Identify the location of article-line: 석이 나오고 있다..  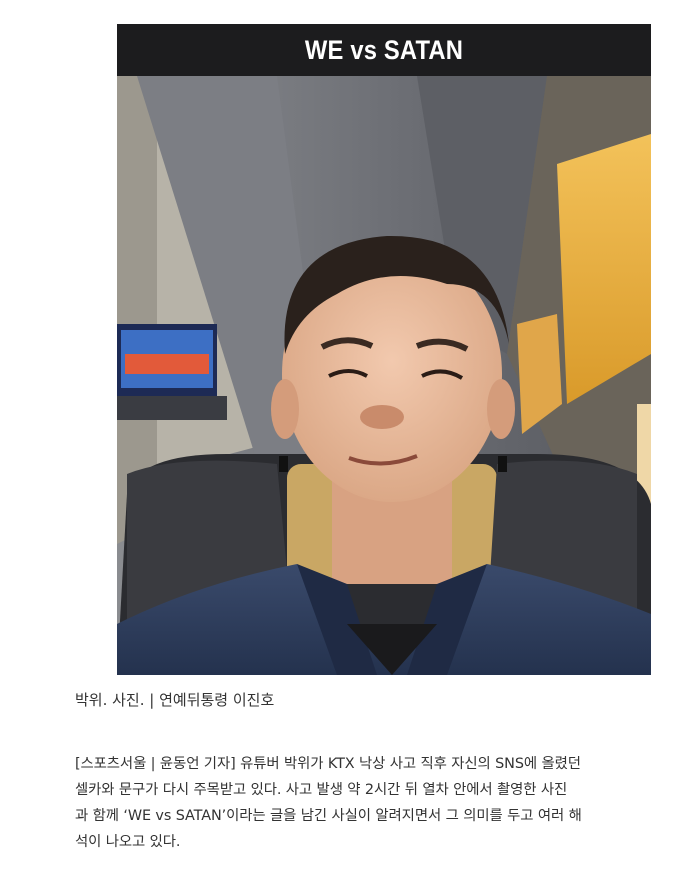
(128, 842).